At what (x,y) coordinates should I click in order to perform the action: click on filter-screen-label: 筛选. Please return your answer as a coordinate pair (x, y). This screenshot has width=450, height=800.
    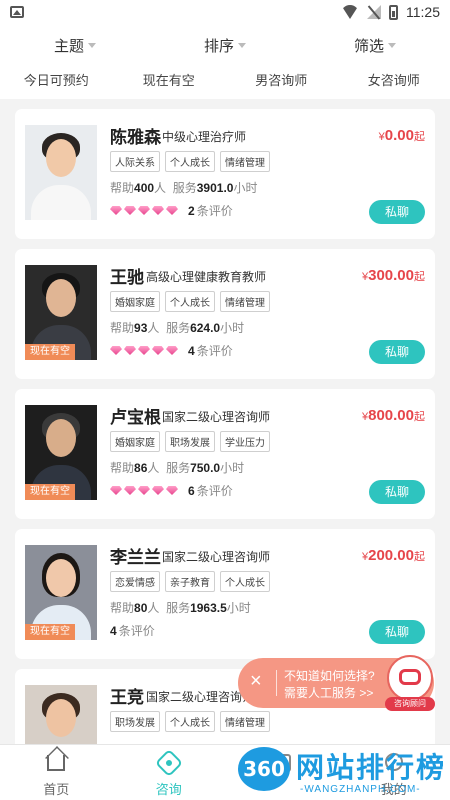
    Looking at the image, I should click on (368, 46).